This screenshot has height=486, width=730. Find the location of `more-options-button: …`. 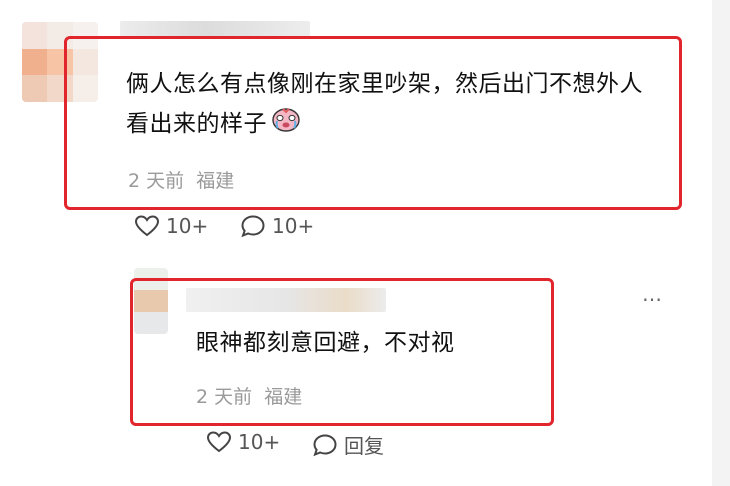

more-options-button: … is located at coordinates (653, 294).